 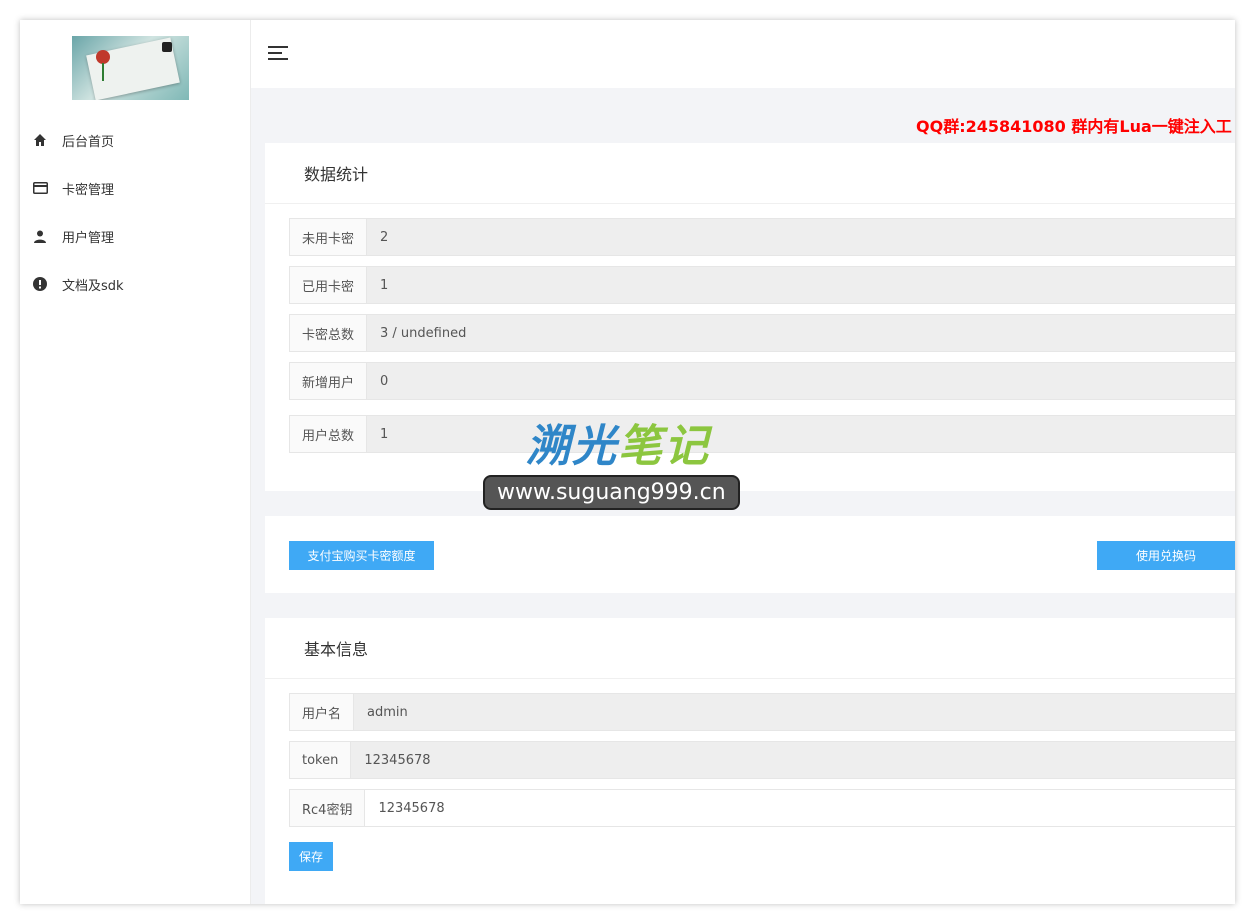 What do you see at coordinates (1166, 555) in the screenshot?
I see `redeem-code-button: 使用兑换码` at bounding box center [1166, 555].